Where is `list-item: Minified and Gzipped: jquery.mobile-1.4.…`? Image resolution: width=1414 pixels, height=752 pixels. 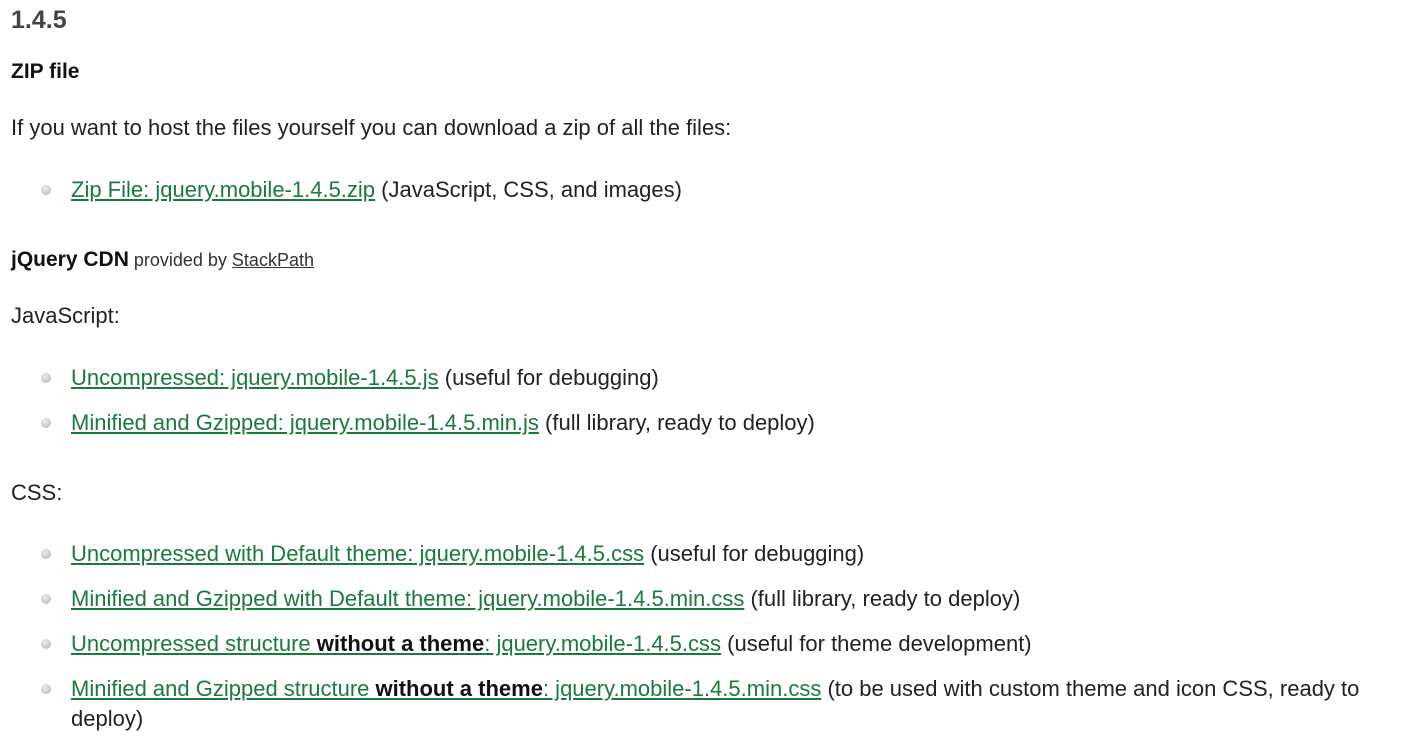
list-item: Minified and Gzipped: jquery.mobile-1.4.… is located at coordinates (709, 423).